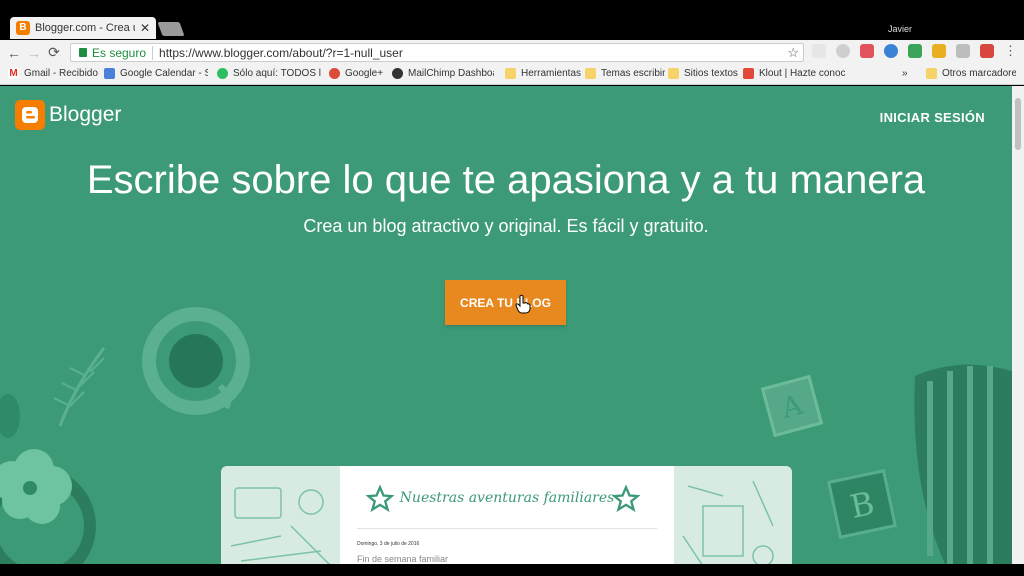 This screenshot has height=576, width=1024. What do you see at coordinates (507, 528) in the screenshot?
I see `divider` at bounding box center [507, 528].